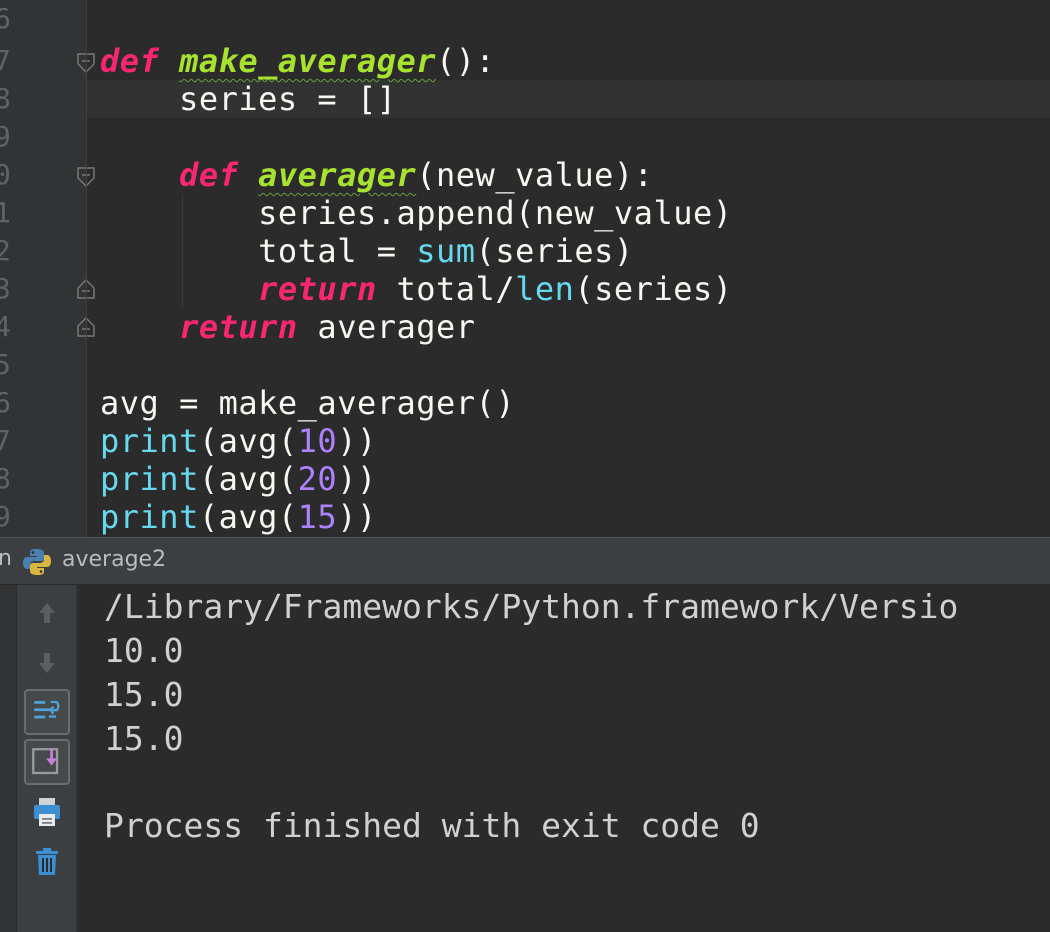 The image size is (1050, 932). What do you see at coordinates (47, 762) in the screenshot?
I see `scroll-to-end-icon` at bounding box center [47, 762].